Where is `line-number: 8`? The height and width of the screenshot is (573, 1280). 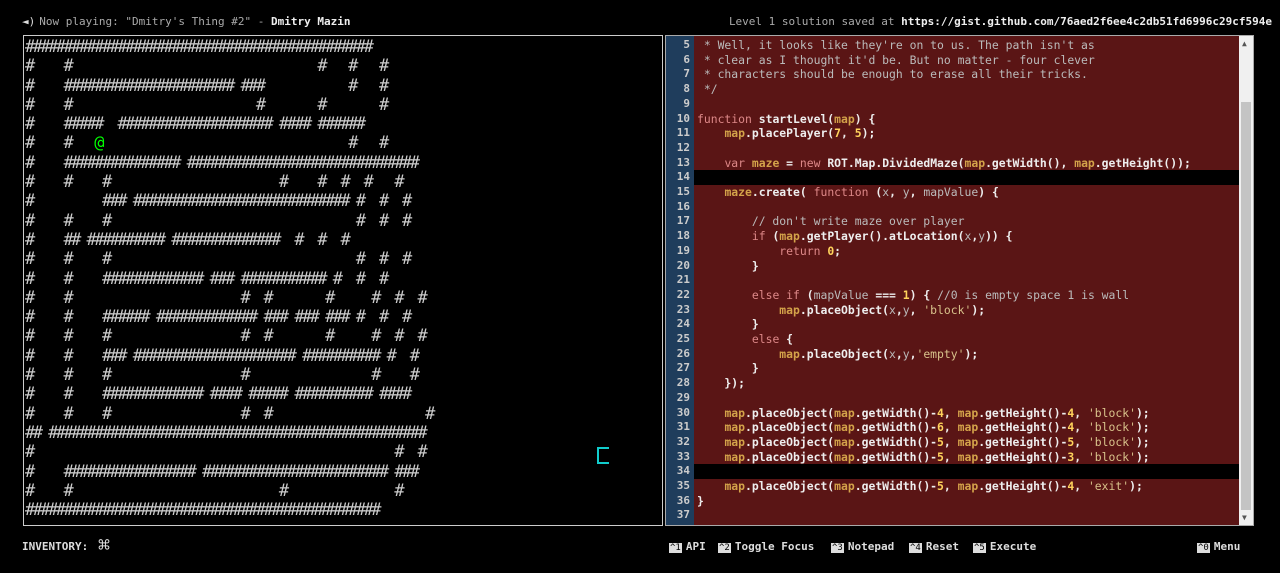 line-number: 8 is located at coordinates (686, 89).